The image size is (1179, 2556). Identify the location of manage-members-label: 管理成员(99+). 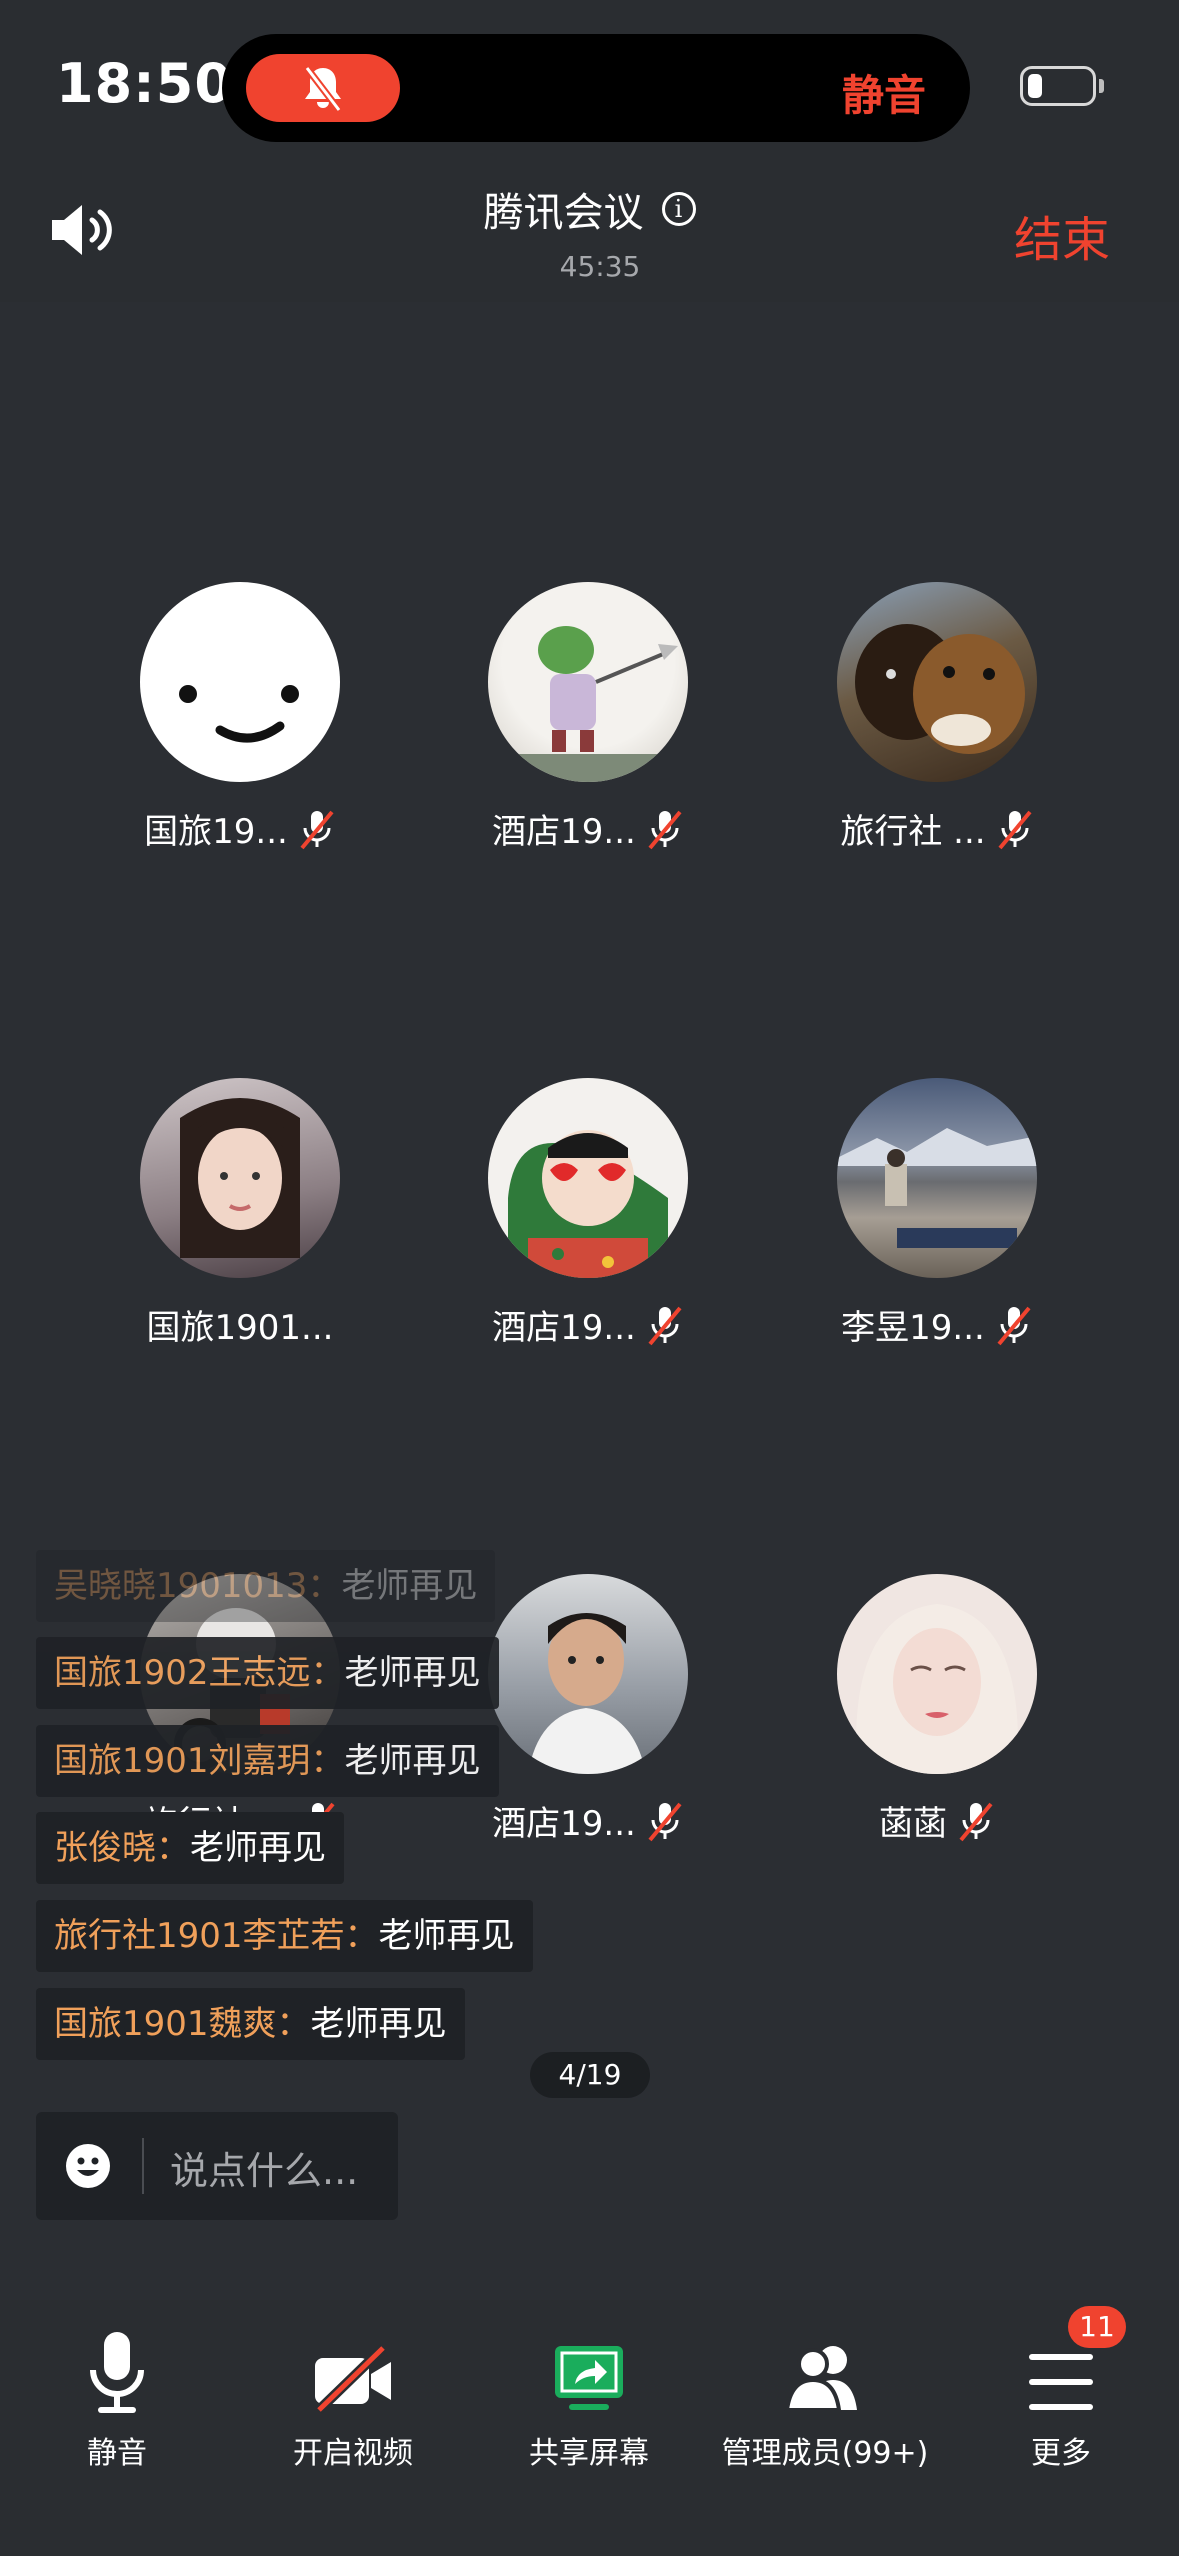
(825, 2453).